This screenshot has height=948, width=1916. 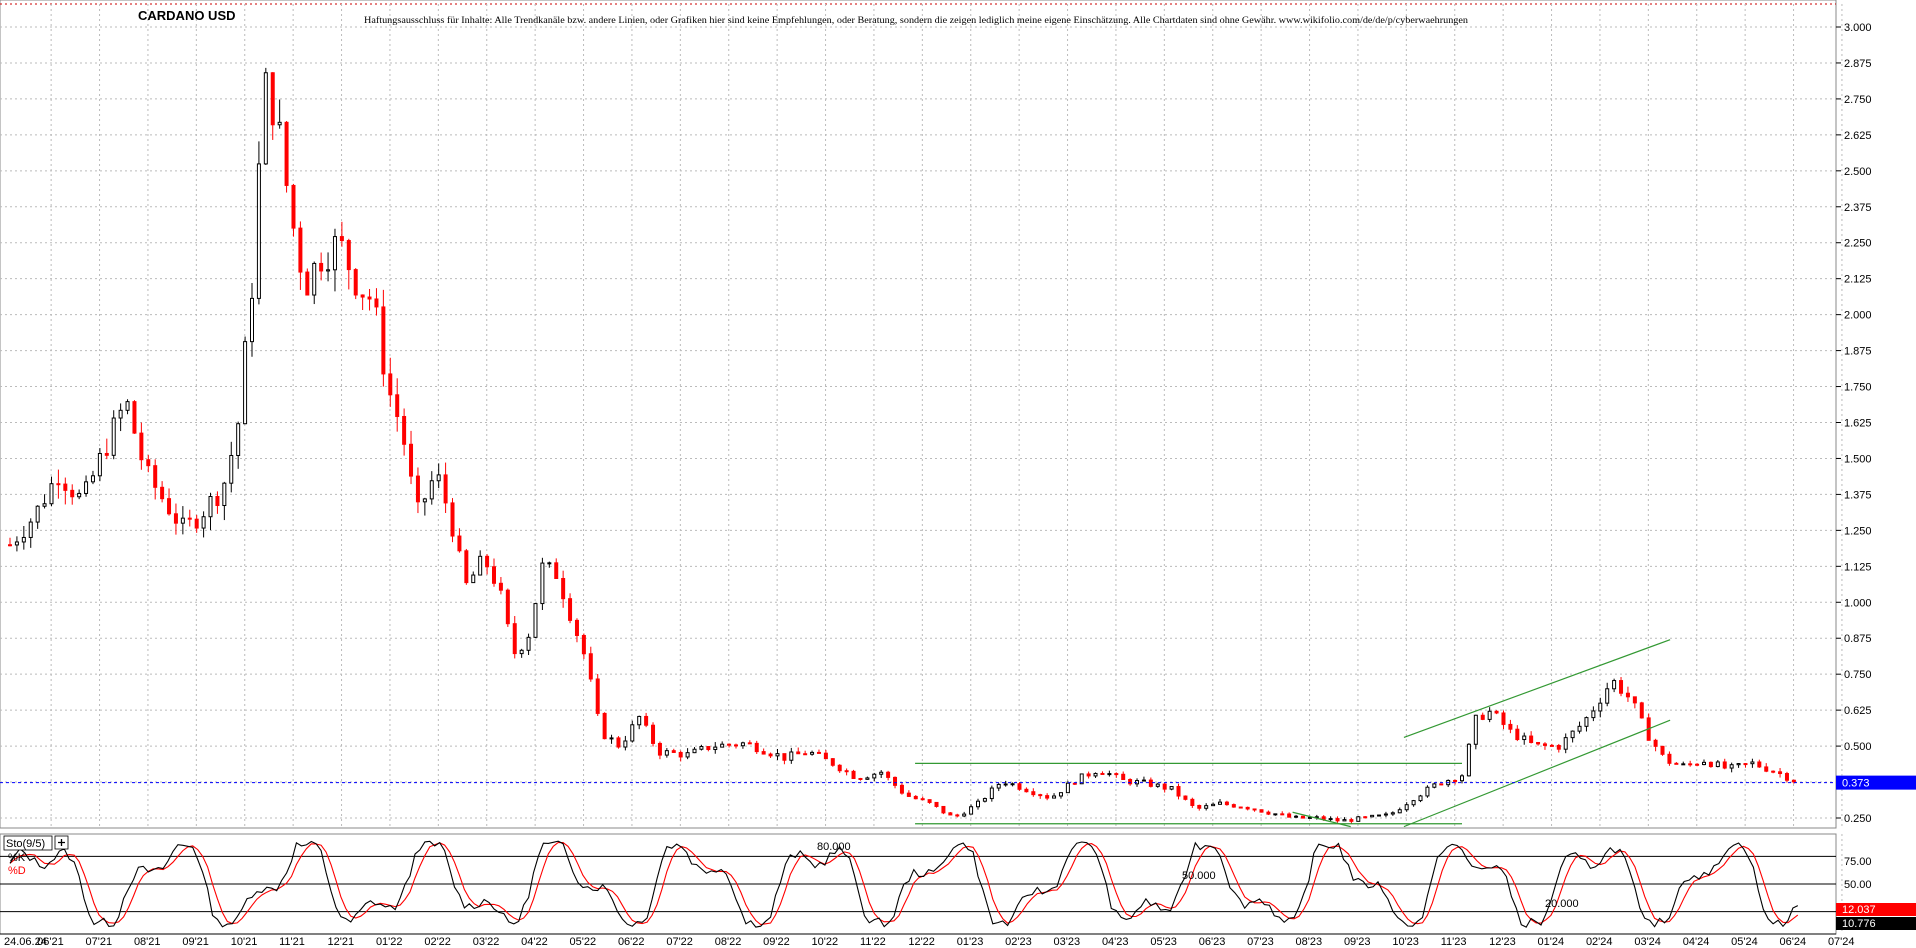 I want to click on date-tick-label: 03'24, so click(x=1647, y=942).